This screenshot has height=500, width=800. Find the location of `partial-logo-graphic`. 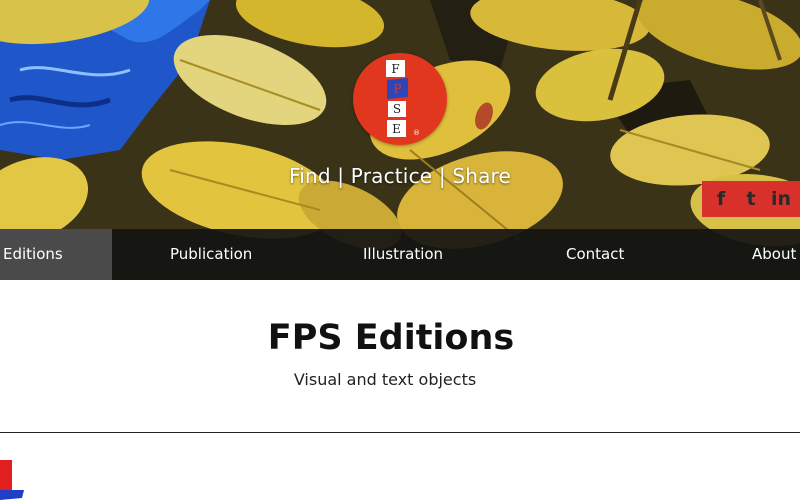

partial-logo-graphic is located at coordinates (12, 480).